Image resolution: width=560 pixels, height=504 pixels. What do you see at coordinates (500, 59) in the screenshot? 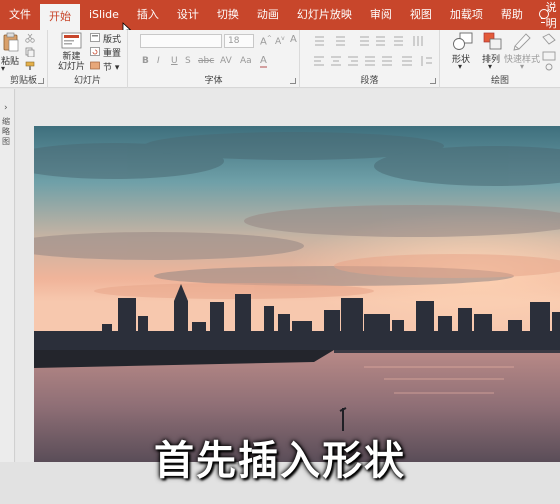
I see `drawing-group: 形状 ▾ 排列 ▾ 快速样式 ▾ 绘图` at bounding box center [500, 59].